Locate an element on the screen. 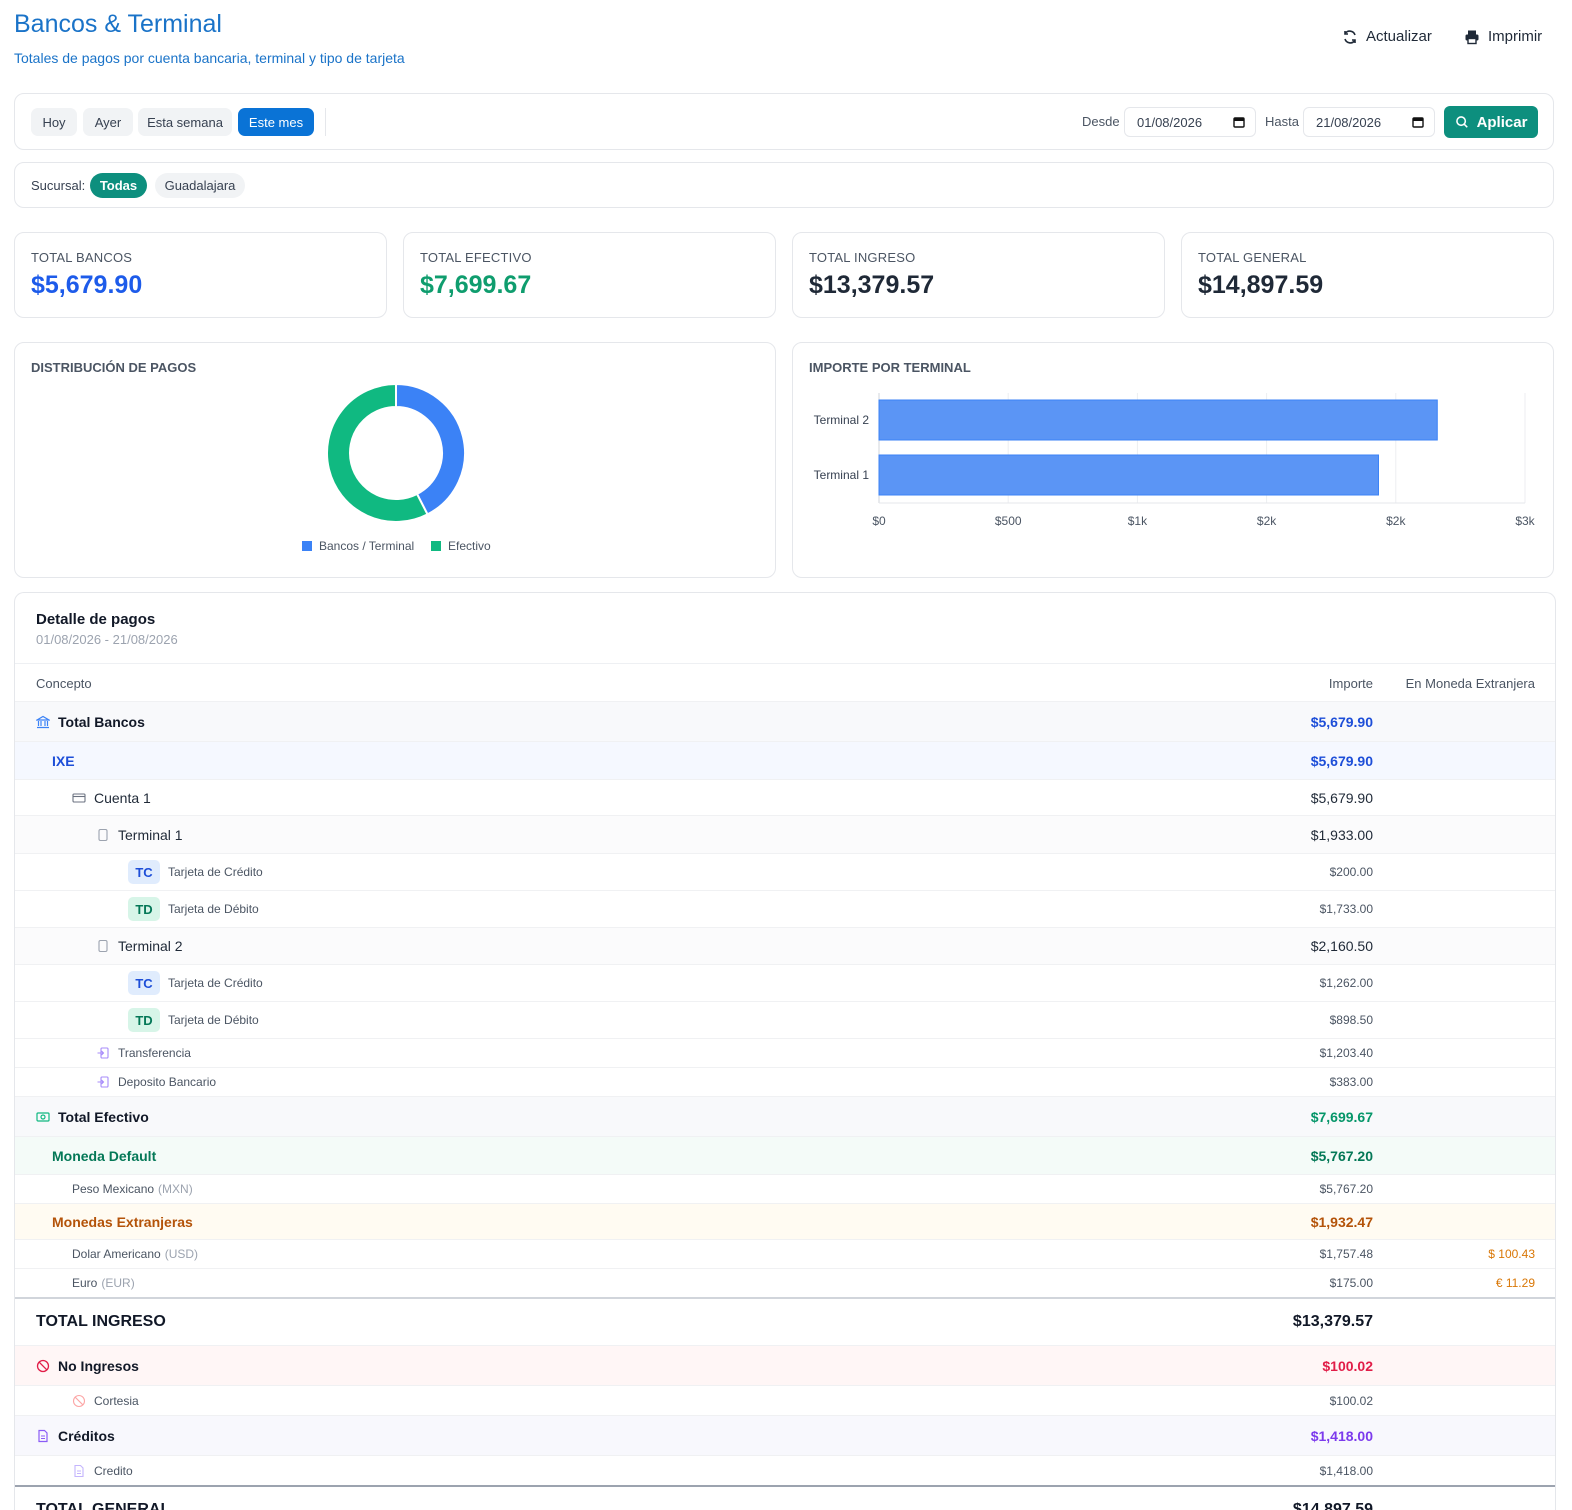  detail-date-range: 01/08/2026 - 21/08/2026 is located at coordinates (107, 639).